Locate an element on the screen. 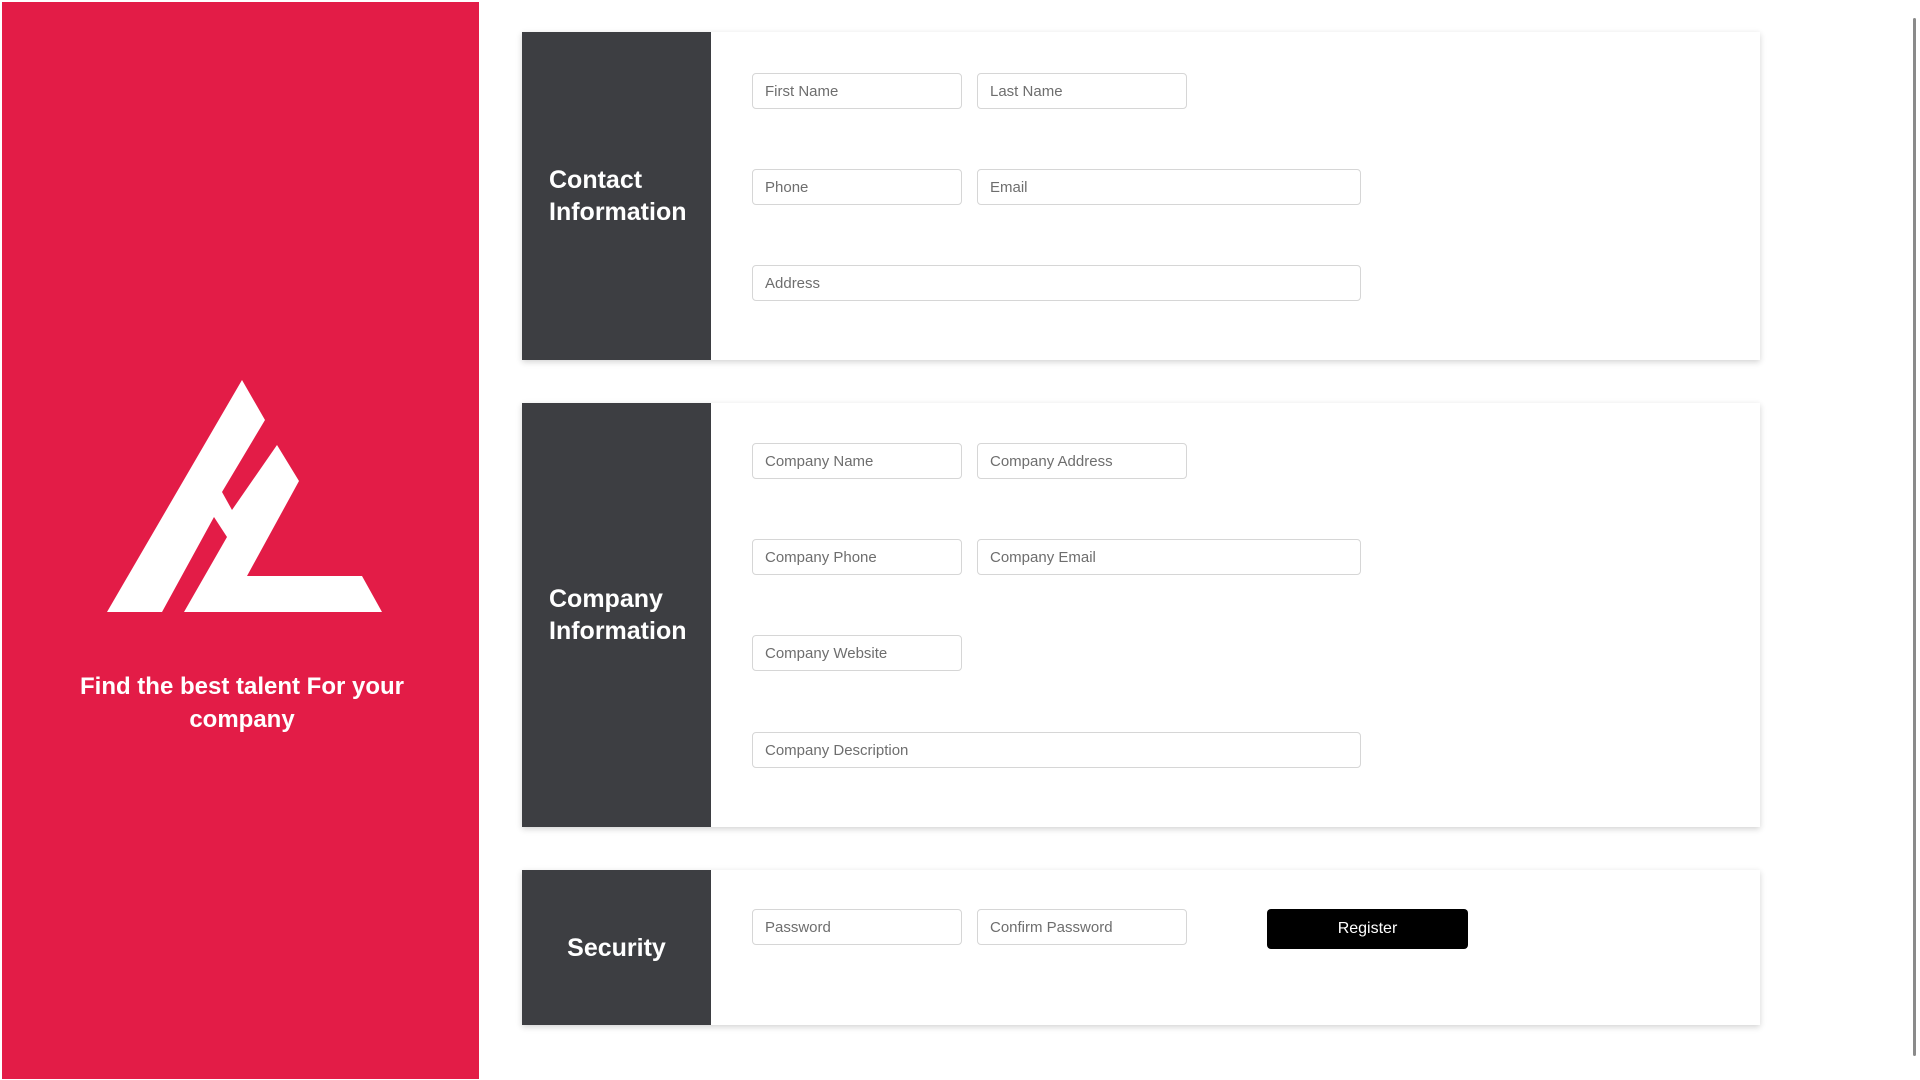 The width and height of the screenshot is (1920, 1080). first-name-input is located at coordinates (857, 91).